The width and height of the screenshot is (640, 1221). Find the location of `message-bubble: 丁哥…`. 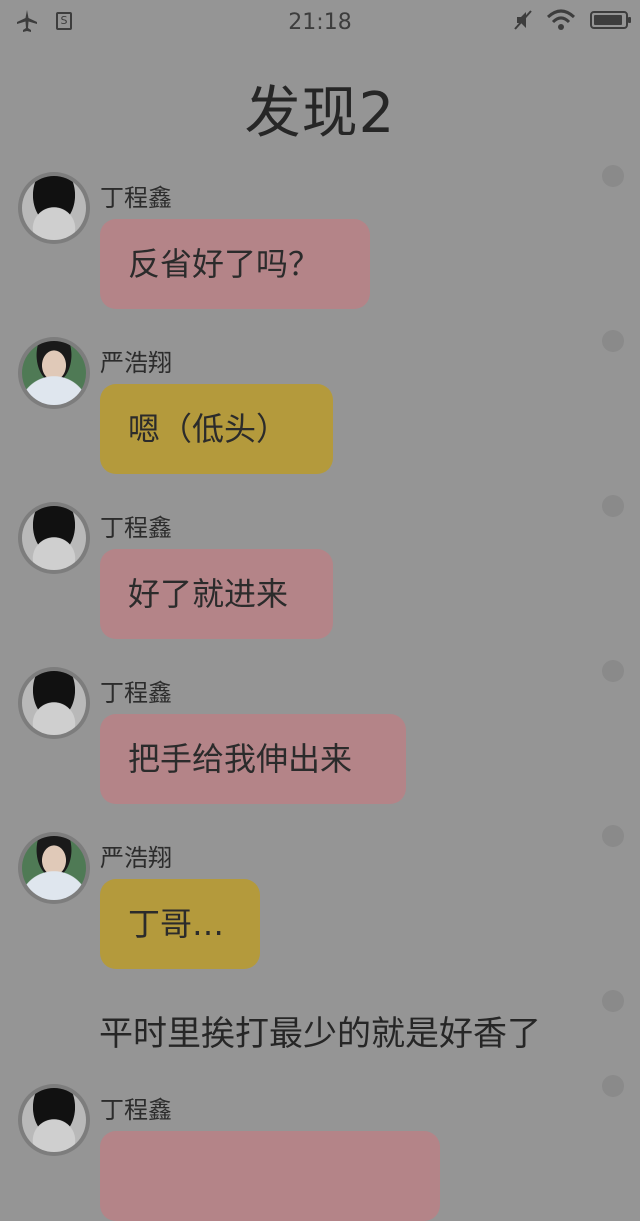

message-bubble: 丁哥… is located at coordinates (180, 924).